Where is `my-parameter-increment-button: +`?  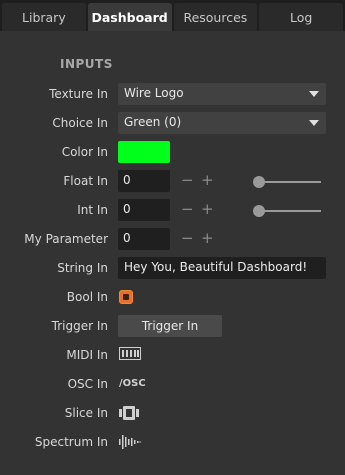
my-parameter-increment-button: + is located at coordinates (207, 238).